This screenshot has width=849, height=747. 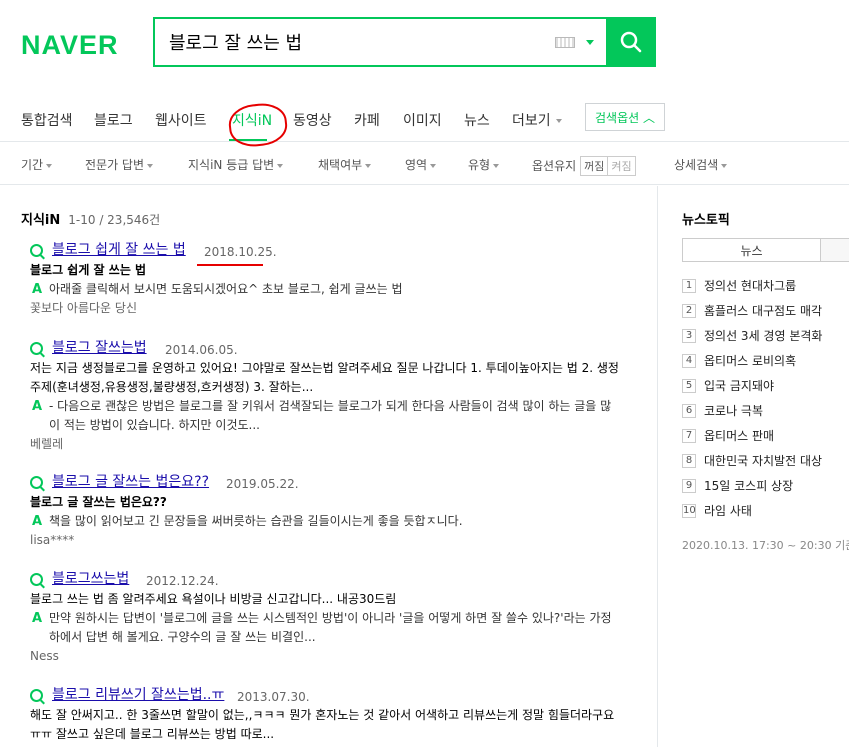 I want to click on tab-video: 동영상, so click(x=312, y=120).